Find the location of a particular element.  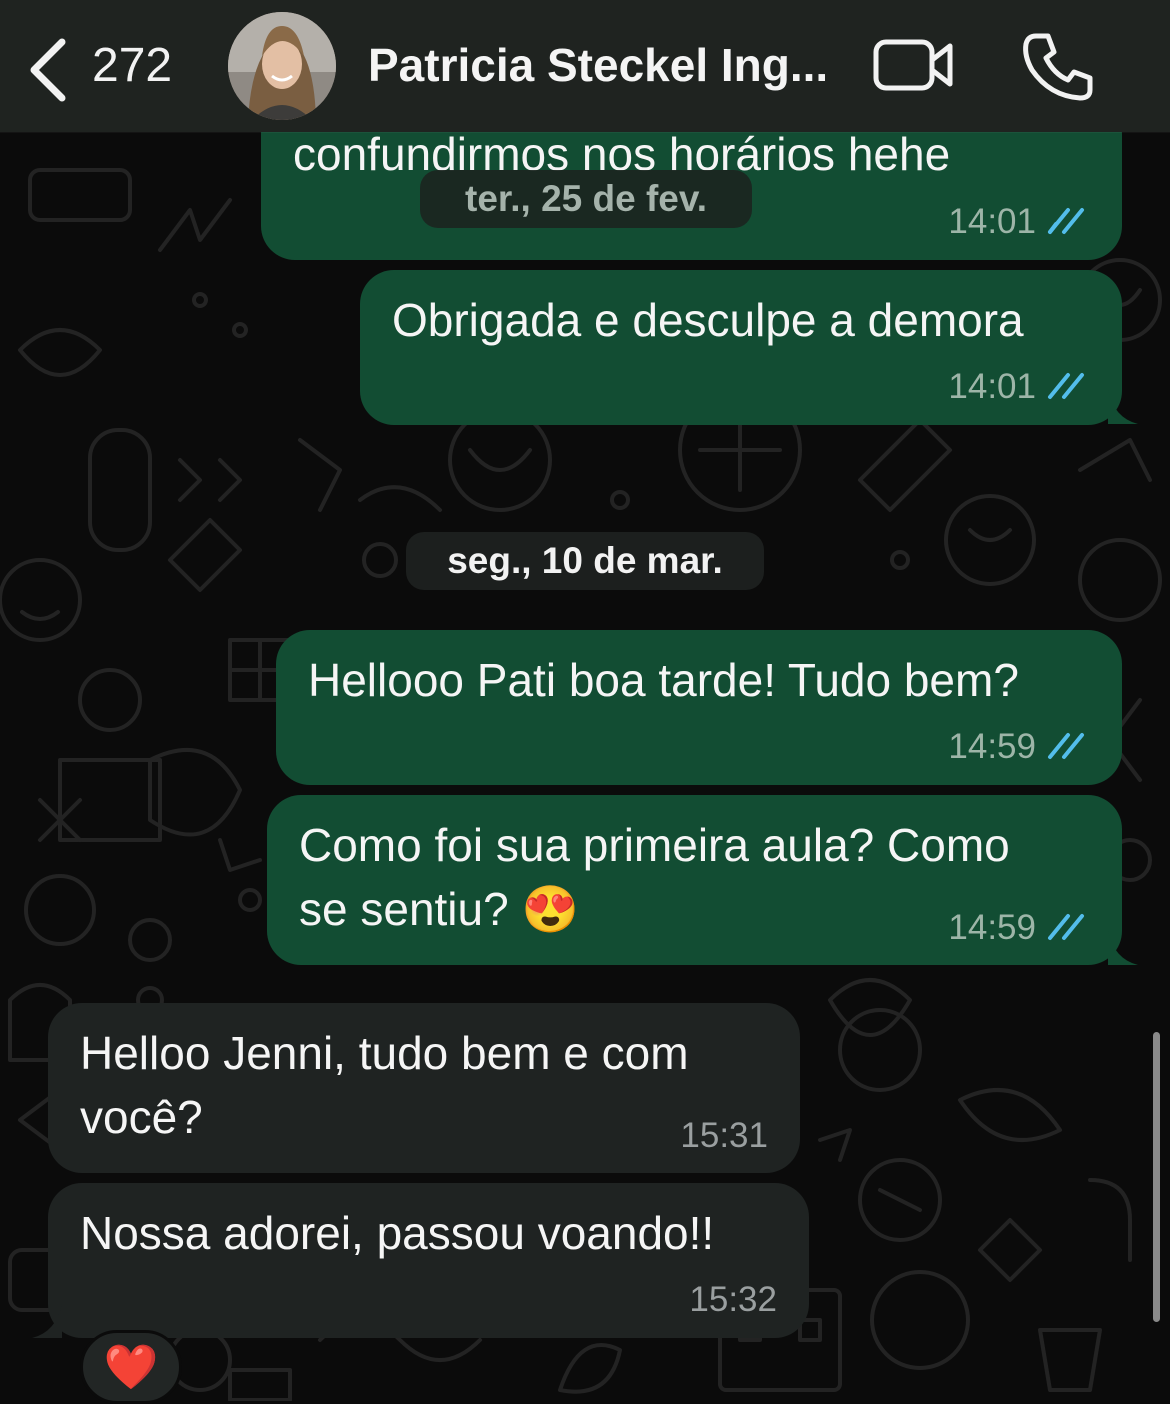

video-call-button is located at coordinates (913, 66).